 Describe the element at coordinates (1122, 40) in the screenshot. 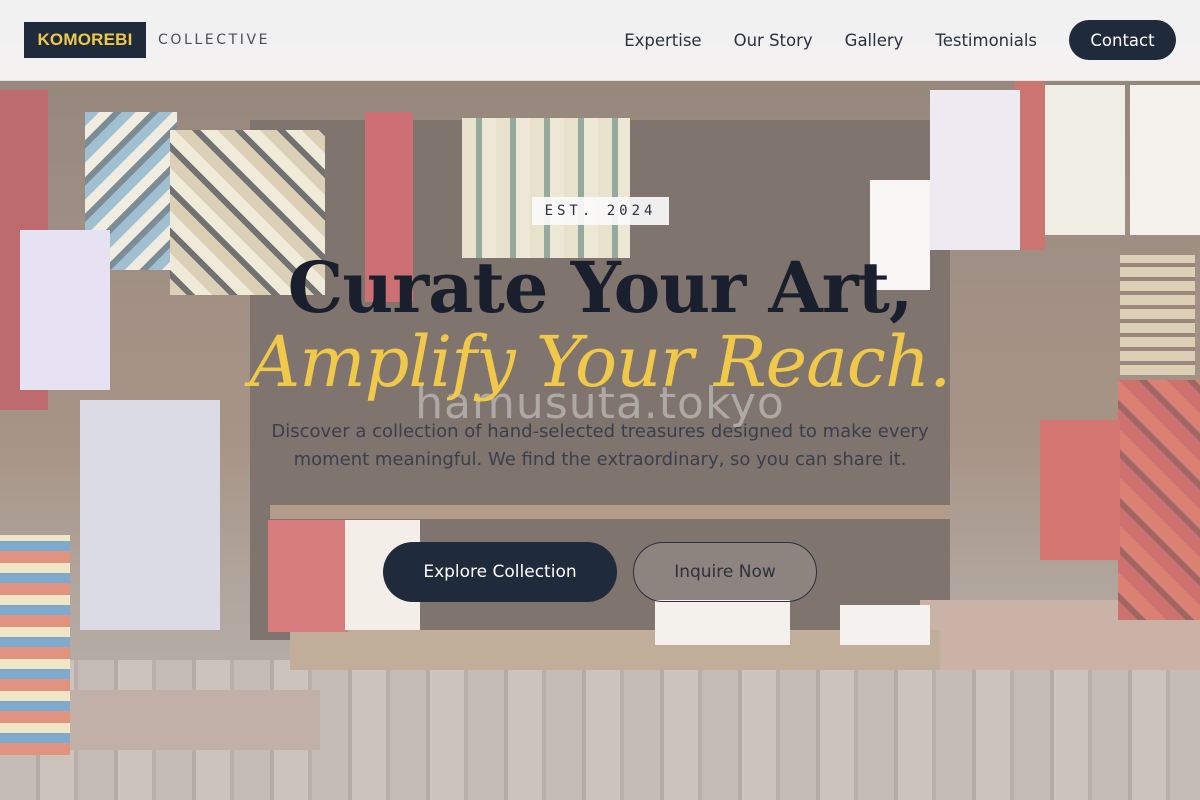

I see `contact-button: Contact` at that location.